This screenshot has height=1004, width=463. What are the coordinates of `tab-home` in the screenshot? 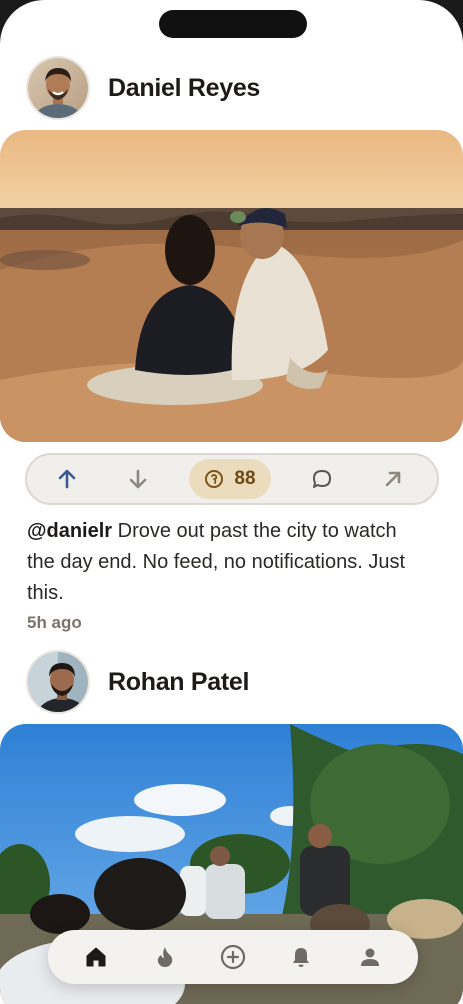 It's located at (96, 957).